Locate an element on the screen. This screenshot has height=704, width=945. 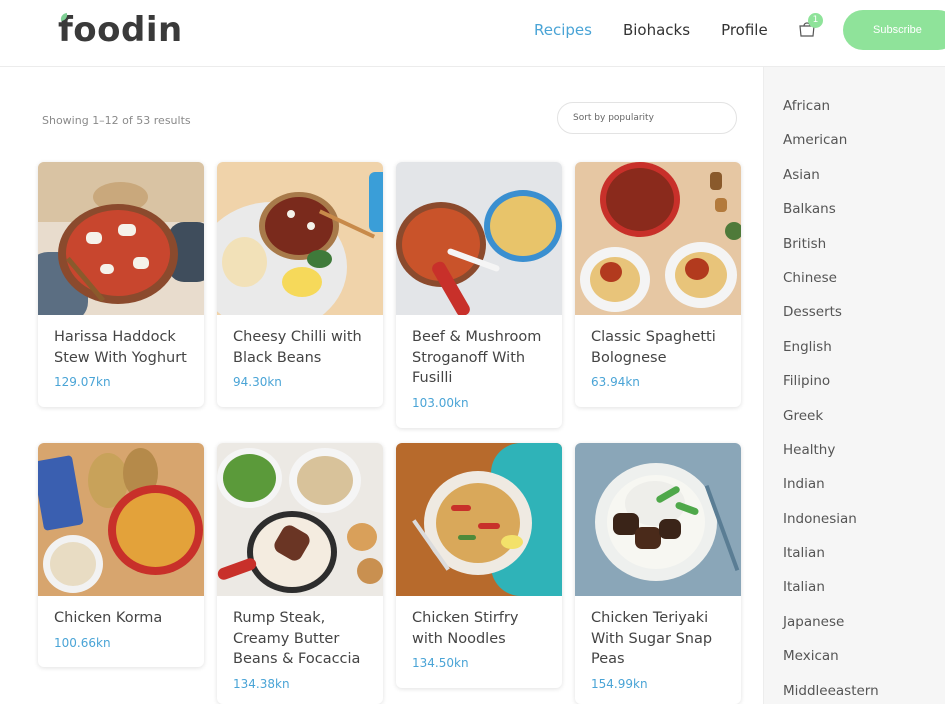
logo-text: foodin is located at coordinates (120, 30).